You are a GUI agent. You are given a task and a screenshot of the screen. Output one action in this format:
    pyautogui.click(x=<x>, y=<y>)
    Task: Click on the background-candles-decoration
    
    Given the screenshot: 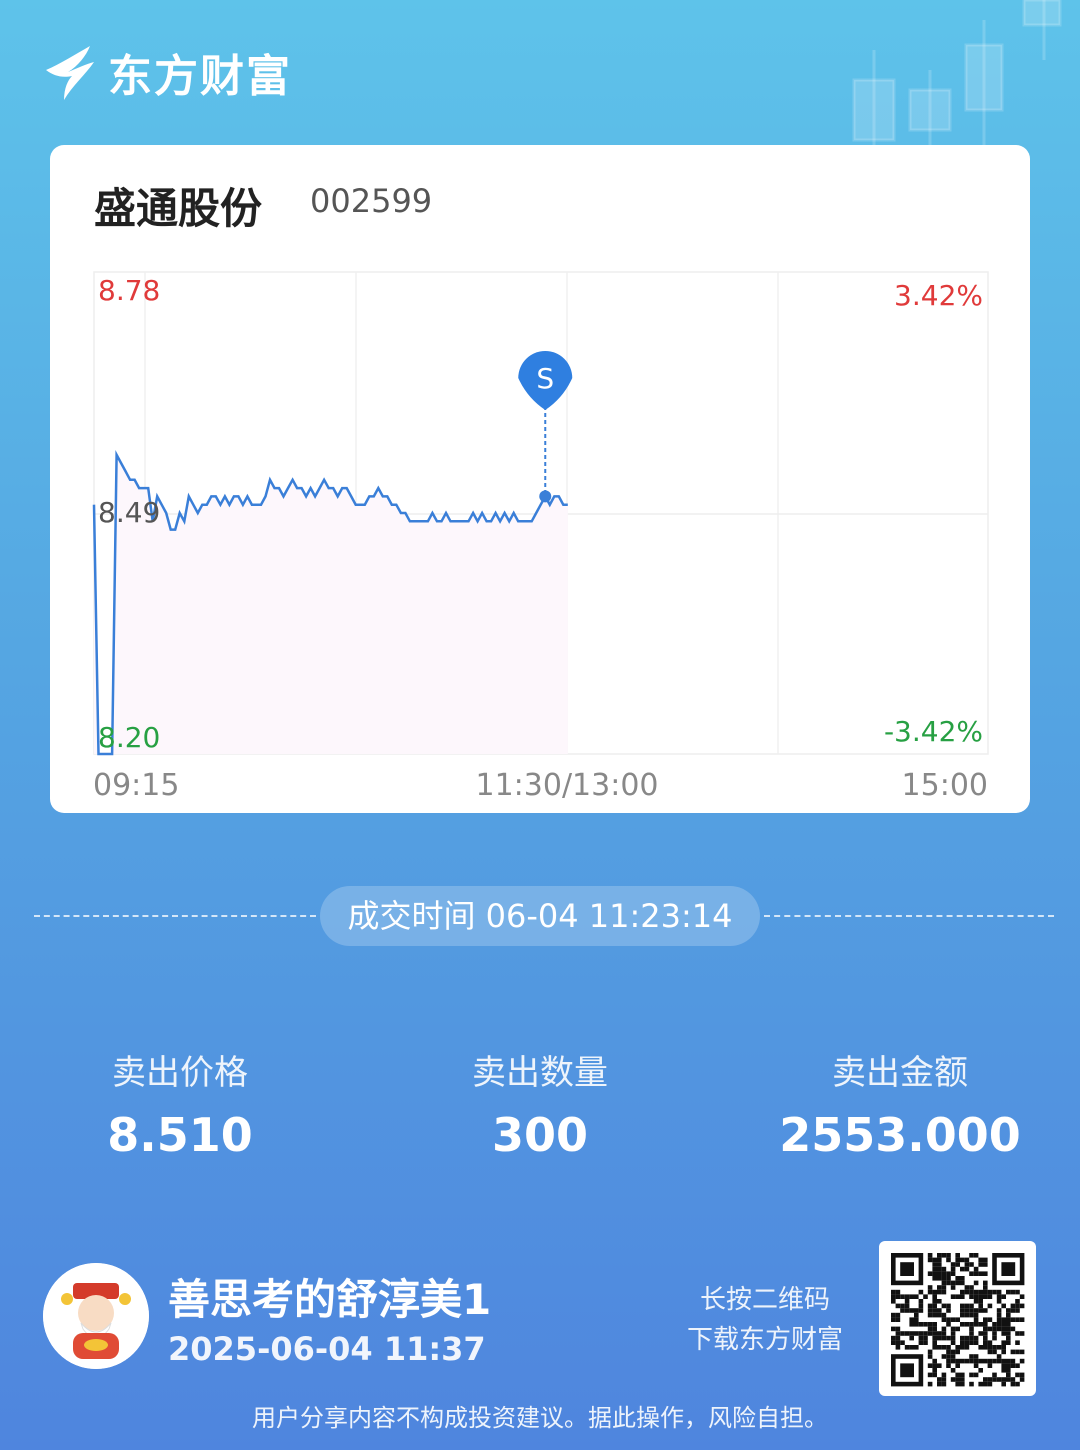 What is the action you would take?
    pyautogui.click(x=957, y=75)
    